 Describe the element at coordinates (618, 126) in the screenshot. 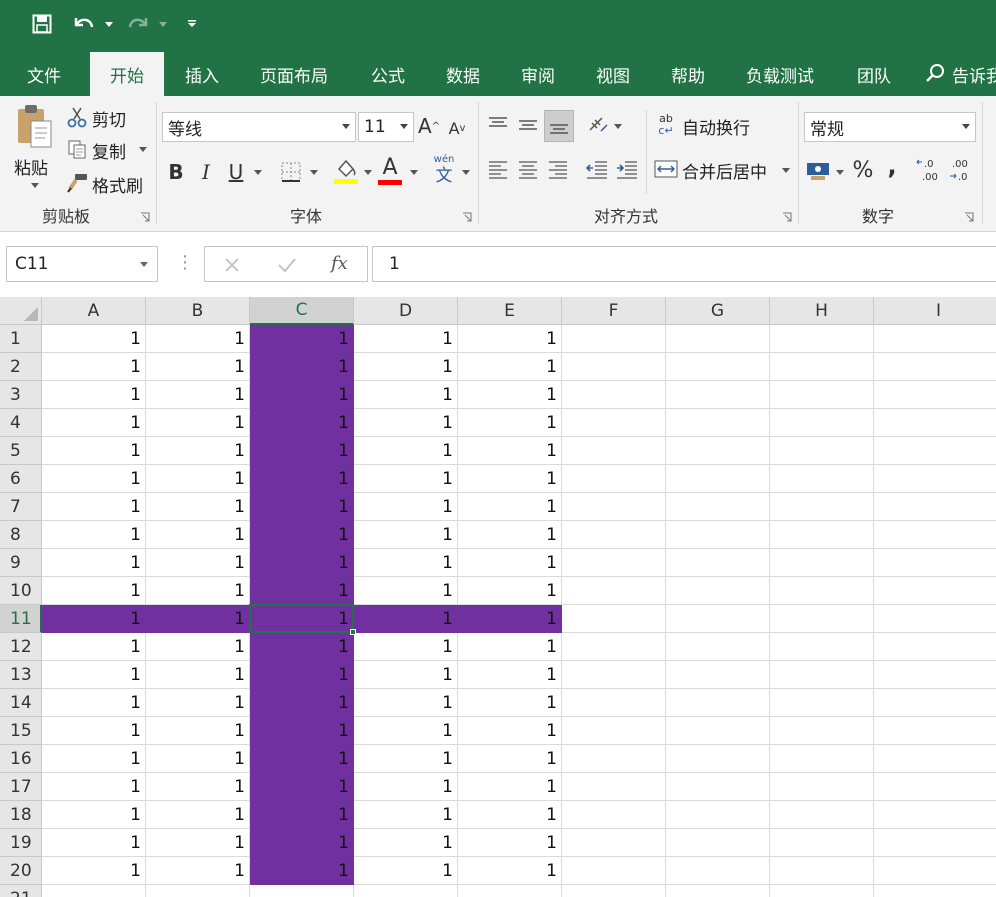

I see `orientation-dropdown-icon` at that location.